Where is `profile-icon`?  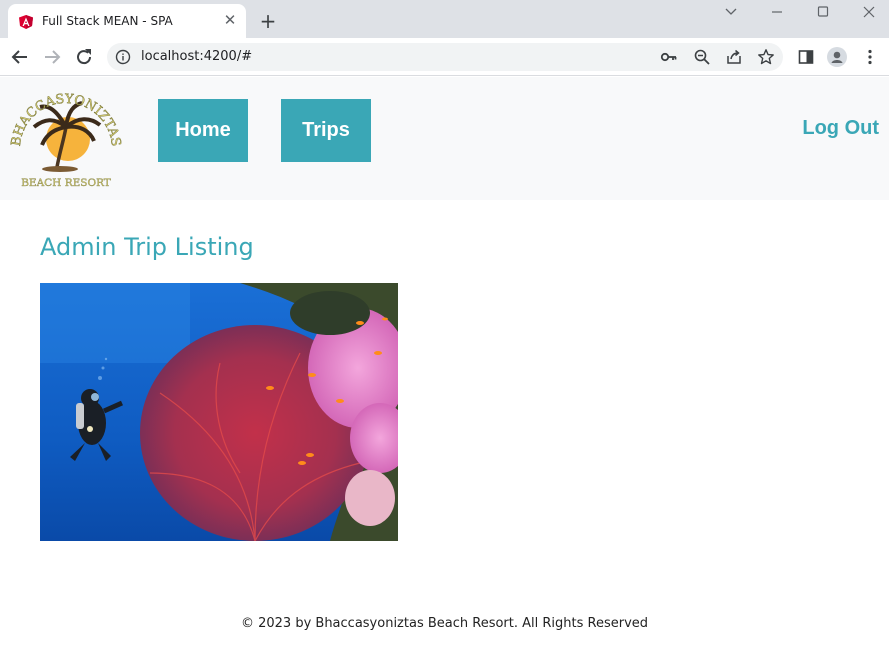
profile-icon is located at coordinates (837, 57).